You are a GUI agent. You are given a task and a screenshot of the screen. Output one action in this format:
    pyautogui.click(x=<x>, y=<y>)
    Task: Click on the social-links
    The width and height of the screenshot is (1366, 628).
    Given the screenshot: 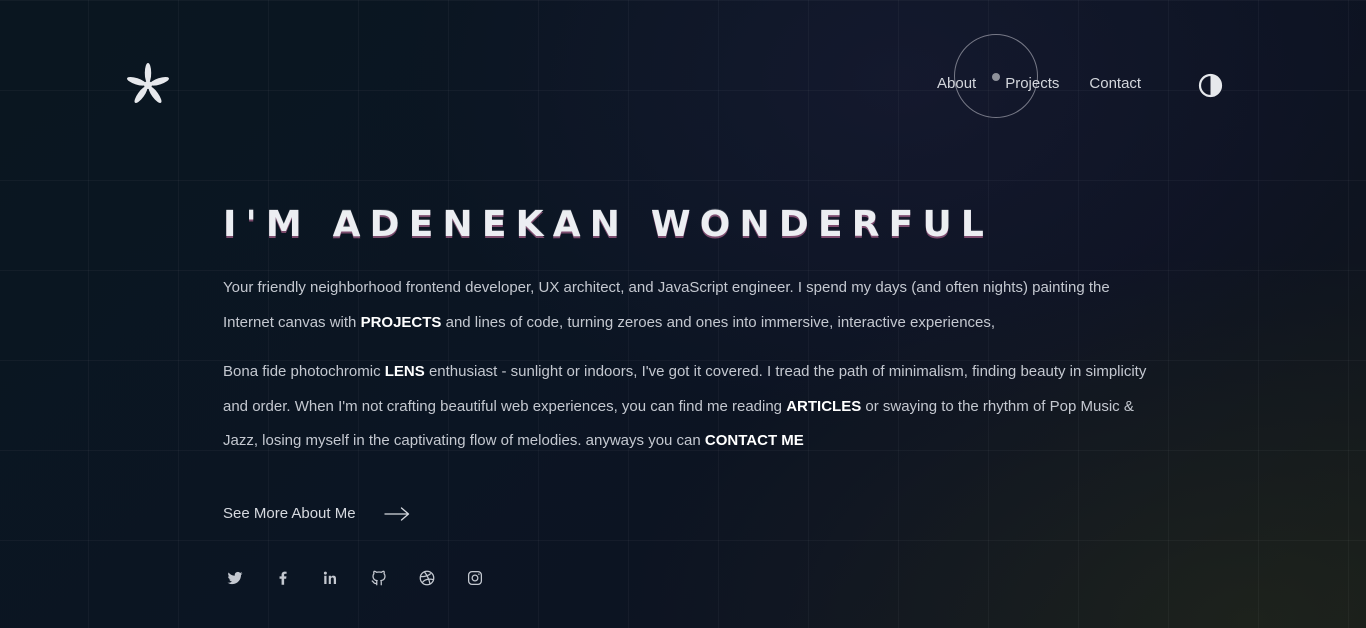 What is the action you would take?
    pyautogui.click(x=368, y=578)
    